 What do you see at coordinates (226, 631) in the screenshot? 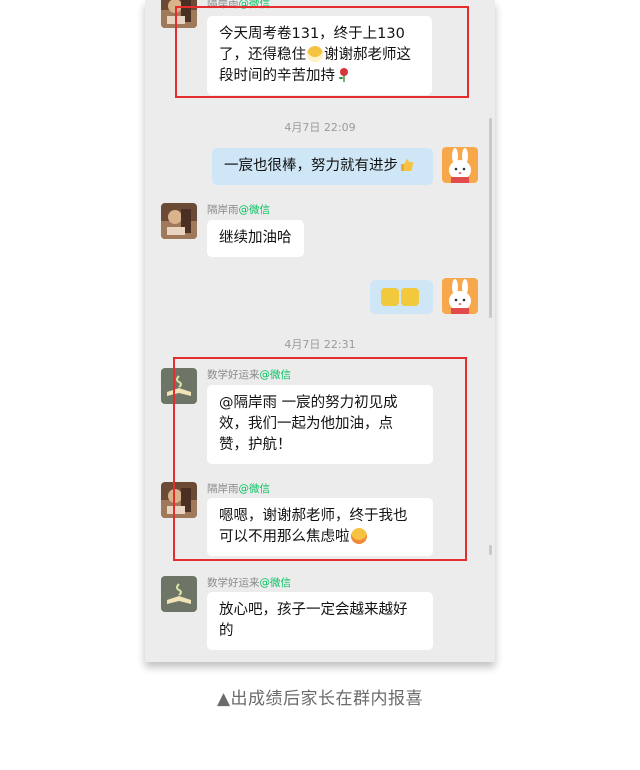
I see `message-line: 的` at bounding box center [226, 631].